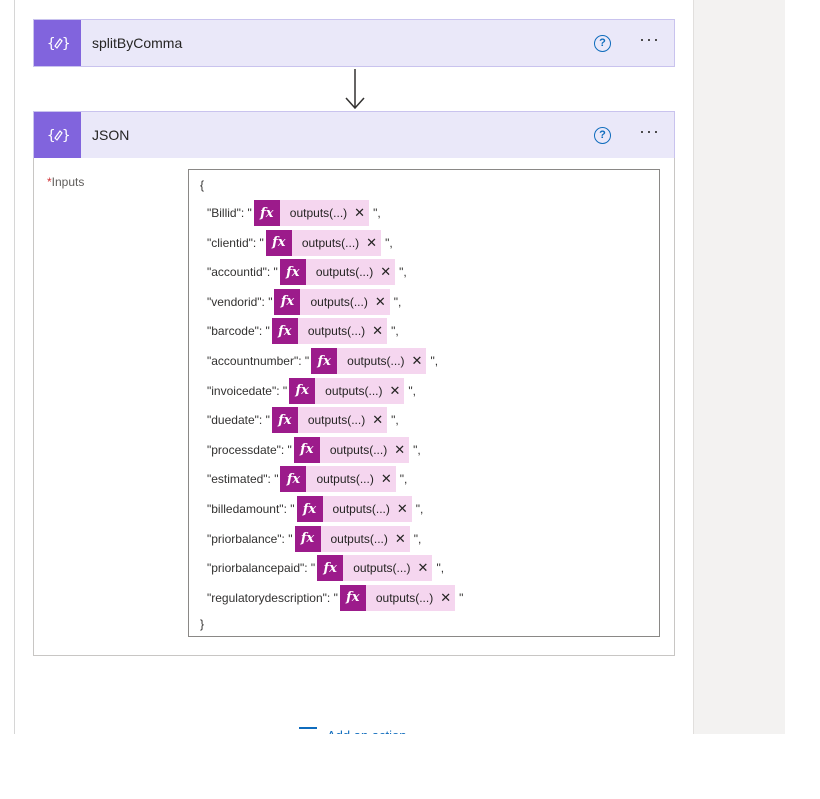 Image resolution: width=820 pixels, height=799 pixels. What do you see at coordinates (354, 135) in the screenshot?
I see `json-card-header: {} JSON ? ···` at bounding box center [354, 135].